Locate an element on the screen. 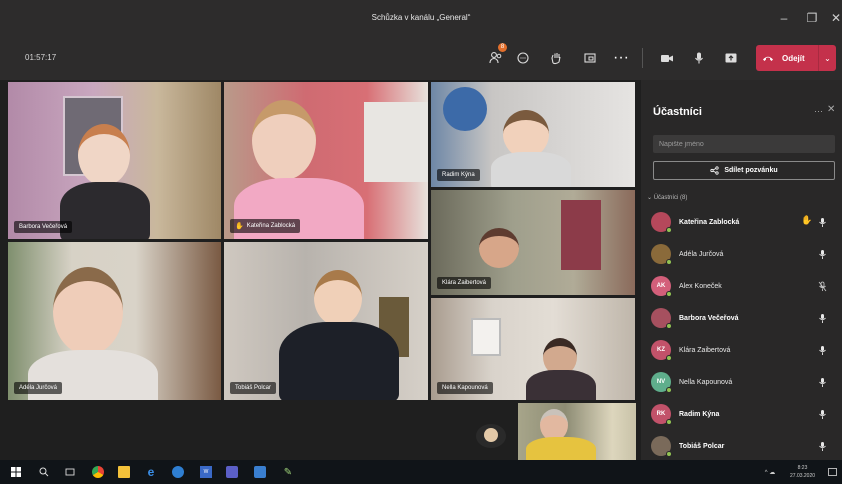 The width and height of the screenshot is (842, 484). self-avatar is located at coordinates (491, 436).